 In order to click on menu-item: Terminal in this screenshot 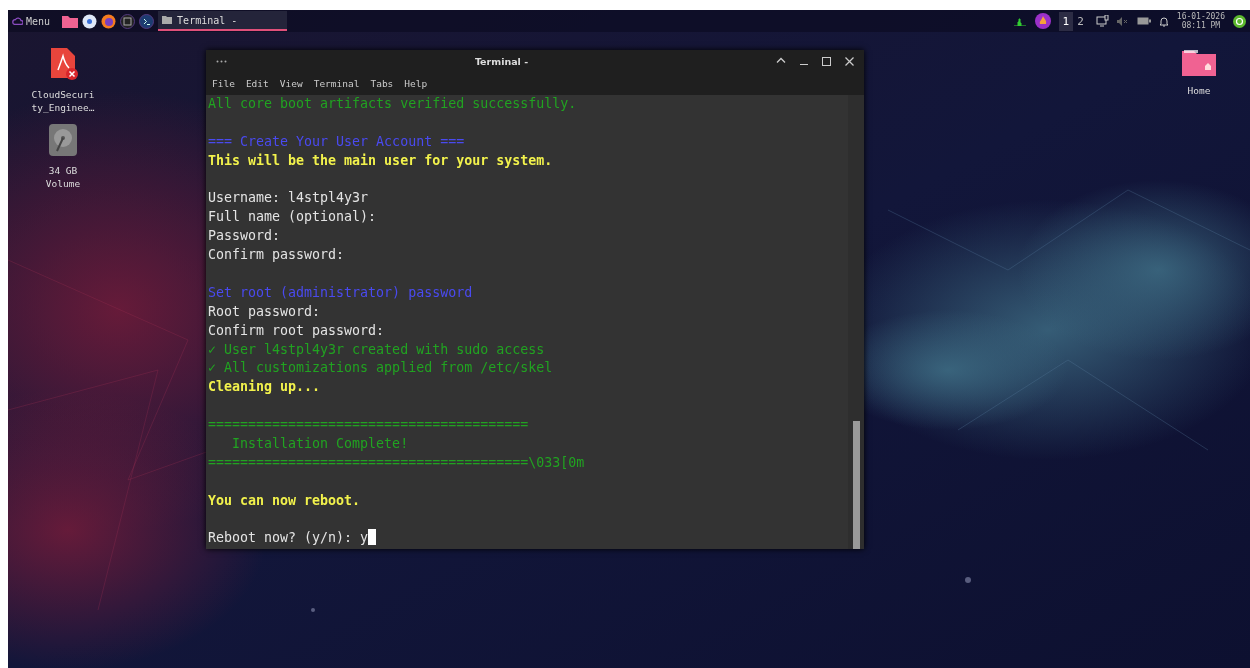, I will do `click(336, 83)`.